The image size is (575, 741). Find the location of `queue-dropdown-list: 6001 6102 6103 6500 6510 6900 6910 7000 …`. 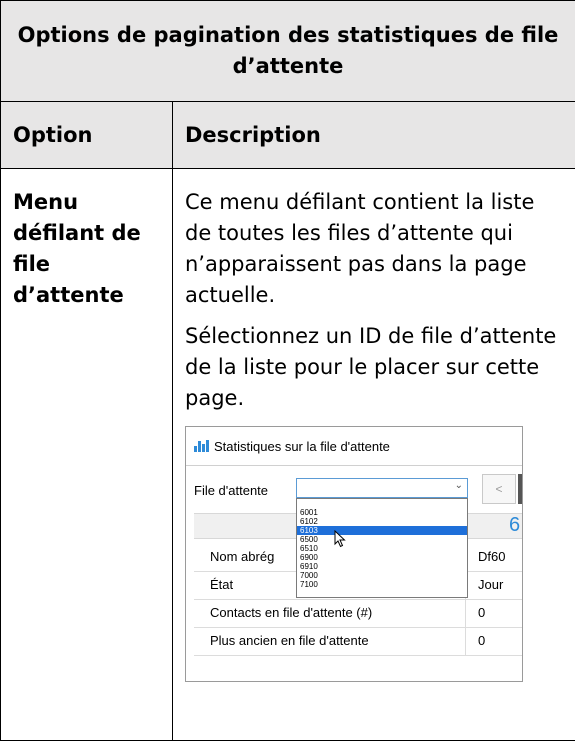

queue-dropdown-list: 6001 6102 6103 6500 6510 6900 6910 7000 … is located at coordinates (382, 548).